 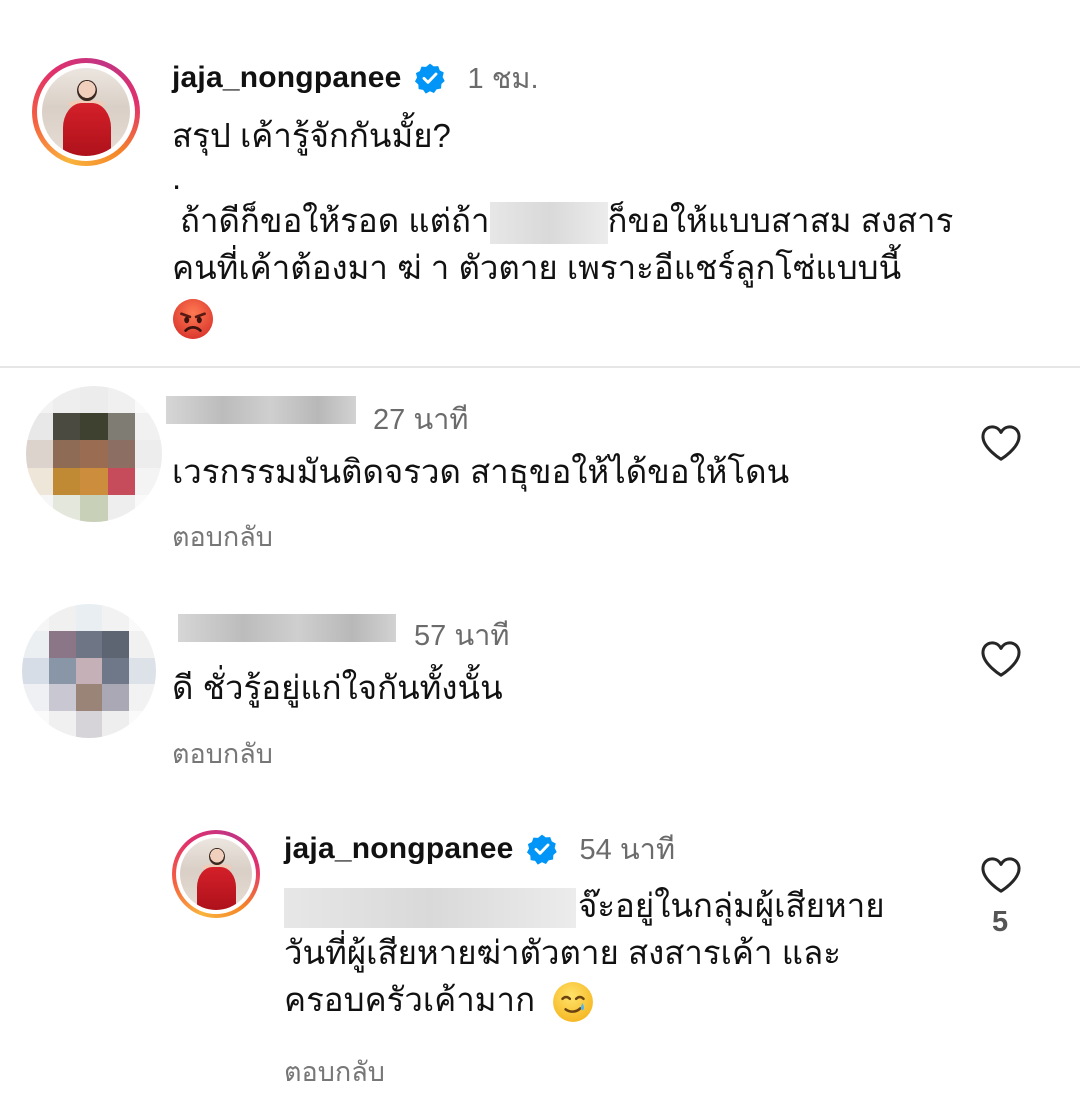 I want to click on reply-time: 54 นาที, so click(x=627, y=850).